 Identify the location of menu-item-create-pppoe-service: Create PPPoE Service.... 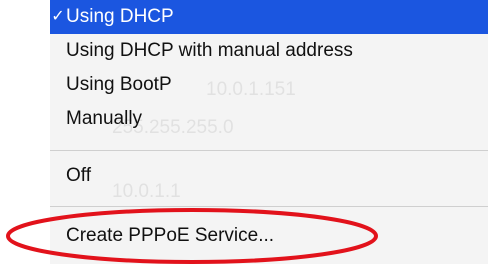
(269, 236).